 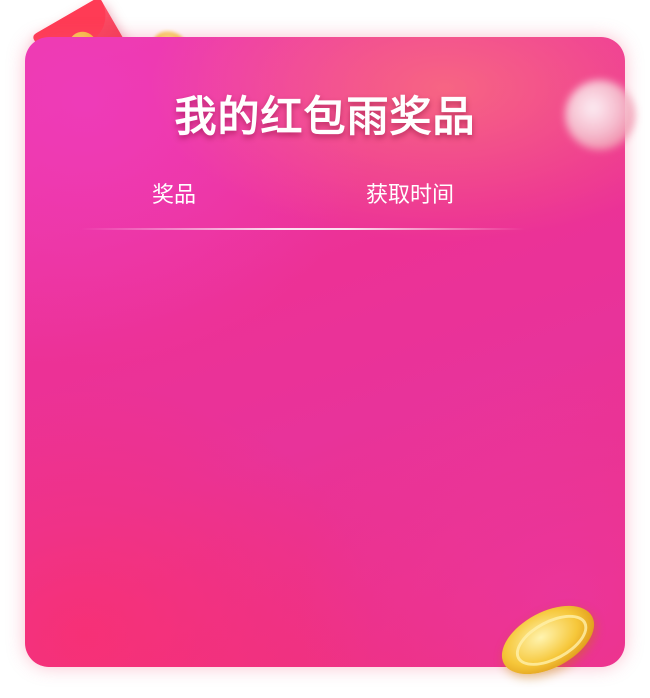 What do you see at coordinates (302, 229) in the screenshot?
I see `header-divider` at bounding box center [302, 229].